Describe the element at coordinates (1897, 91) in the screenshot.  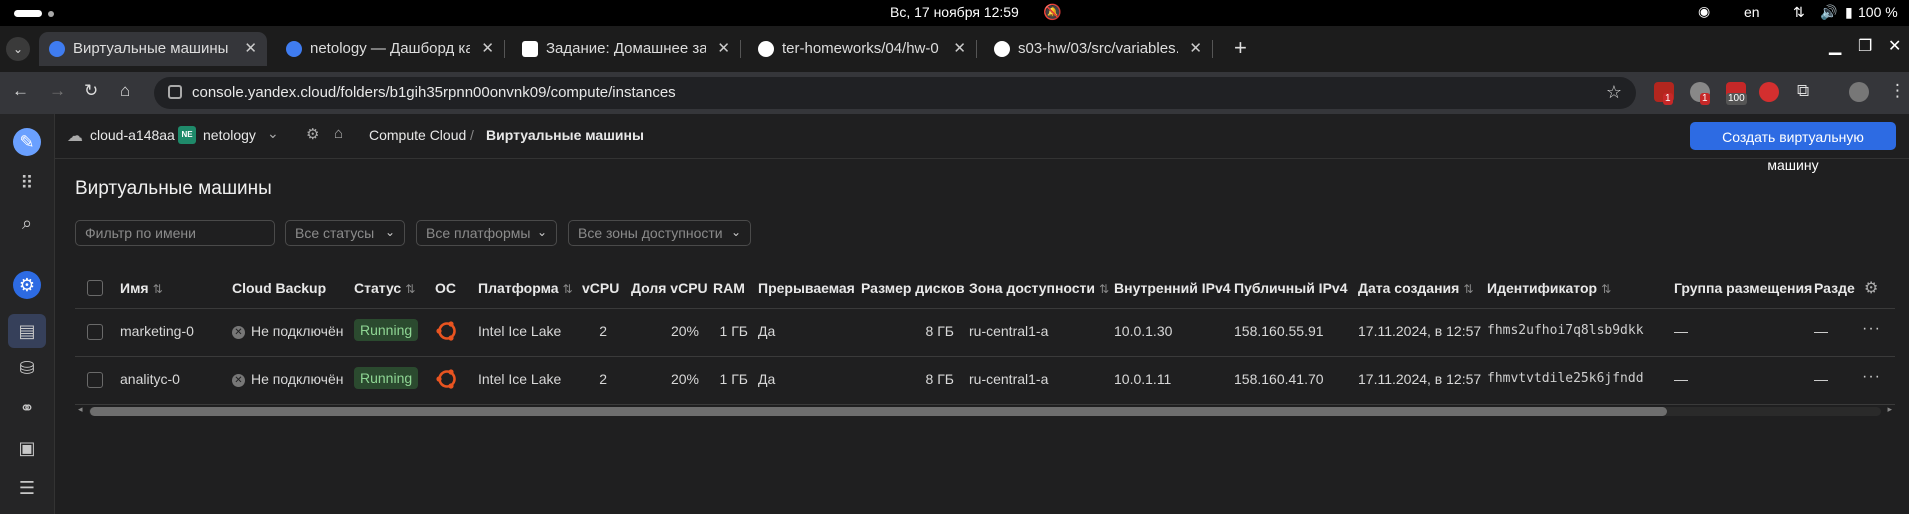
I see `browser-menu-icon: ⋮` at that location.